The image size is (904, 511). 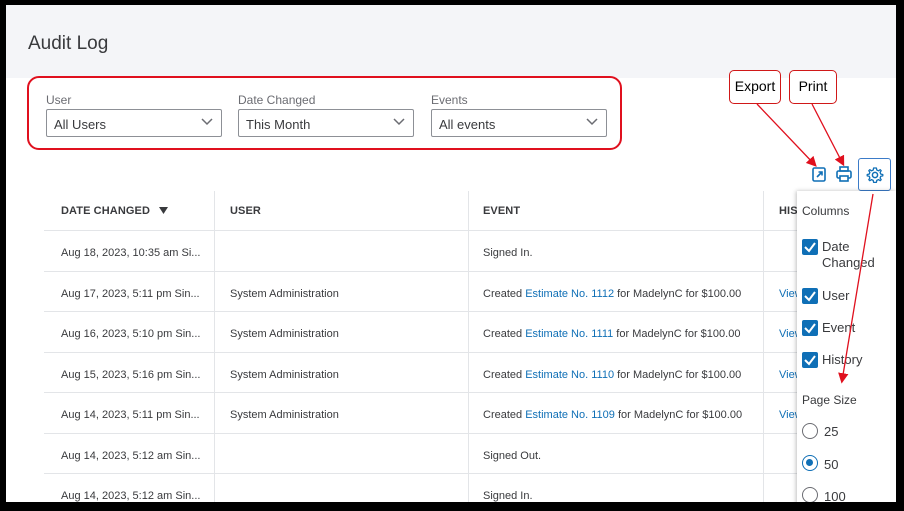 What do you see at coordinates (844, 174) in the screenshot?
I see `printer-icon` at bounding box center [844, 174].